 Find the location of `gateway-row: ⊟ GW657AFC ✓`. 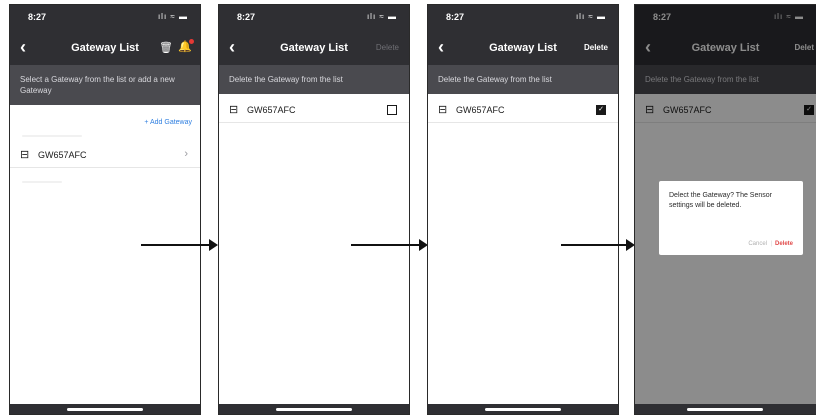

gateway-row: ⊟ GW657AFC ✓ is located at coordinates (523, 110).